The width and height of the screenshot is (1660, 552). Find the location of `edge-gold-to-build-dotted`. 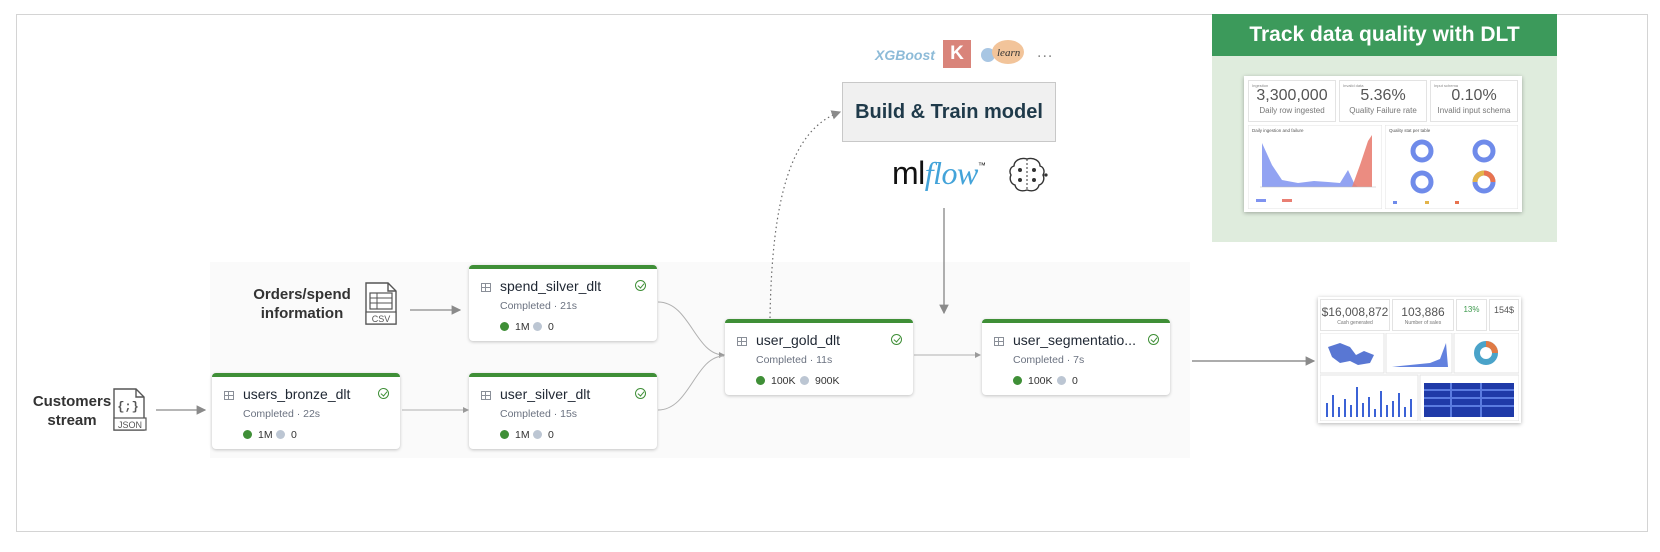

edge-gold-to-build-dotted is located at coordinates (805, 214).